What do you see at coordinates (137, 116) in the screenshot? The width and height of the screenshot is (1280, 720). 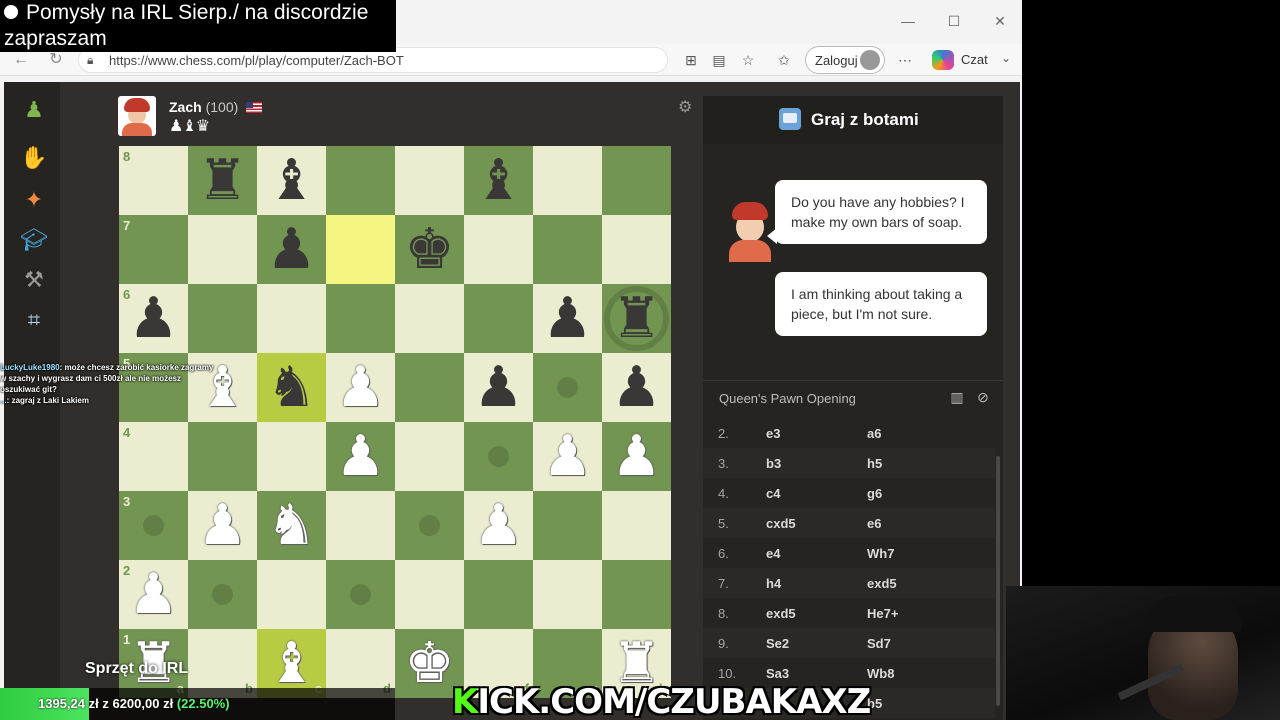 I see `opponent-avatar` at bounding box center [137, 116].